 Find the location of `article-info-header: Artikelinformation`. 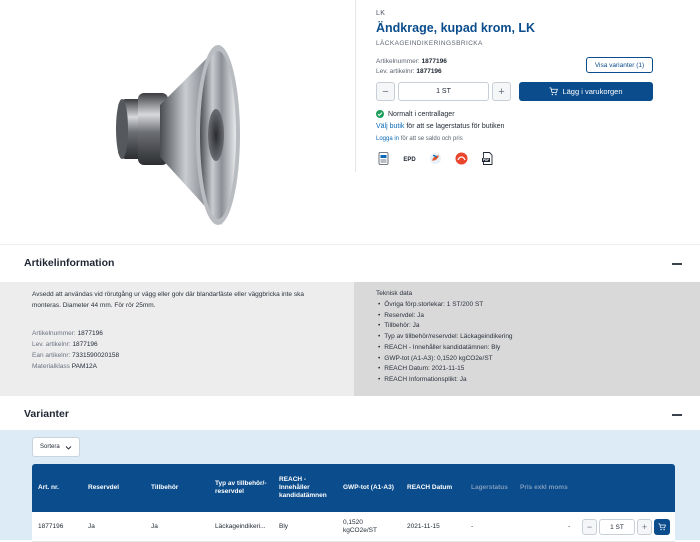

article-info-header: Artikelinformation is located at coordinates (350, 263).